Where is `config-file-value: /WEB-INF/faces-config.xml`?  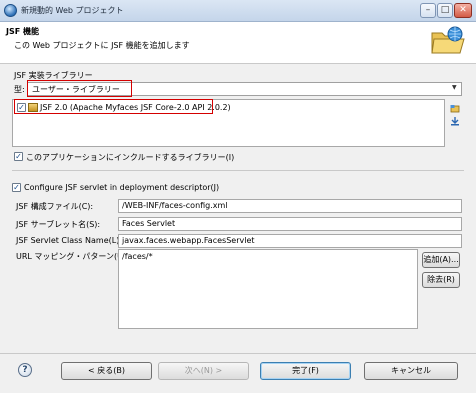 config-file-value: /WEB-INF/faces-config.xml is located at coordinates (175, 205).